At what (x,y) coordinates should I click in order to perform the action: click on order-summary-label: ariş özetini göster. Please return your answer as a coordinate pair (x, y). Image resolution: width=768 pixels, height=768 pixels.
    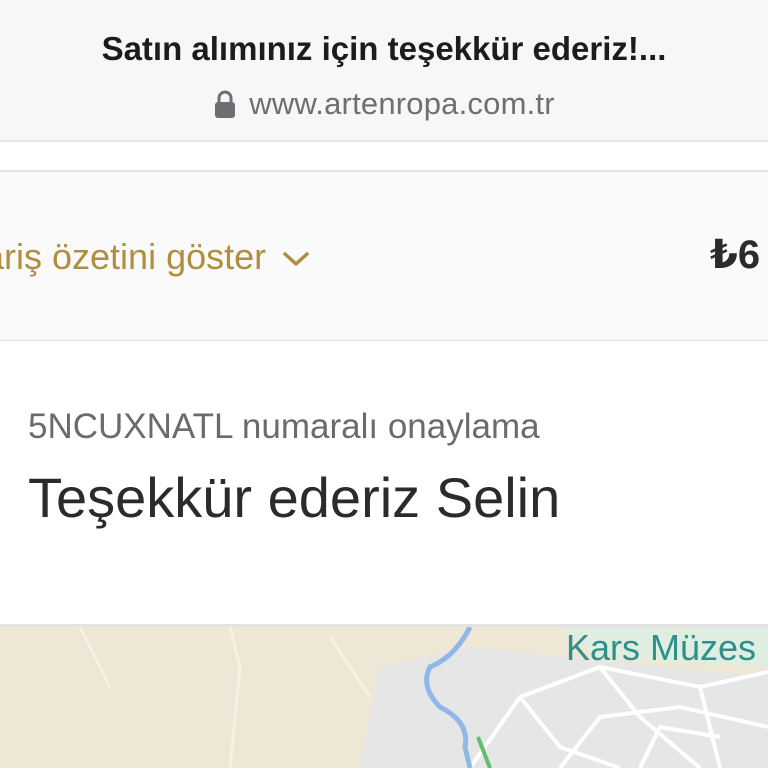
    Looking at the image, I should click on (133, 256).